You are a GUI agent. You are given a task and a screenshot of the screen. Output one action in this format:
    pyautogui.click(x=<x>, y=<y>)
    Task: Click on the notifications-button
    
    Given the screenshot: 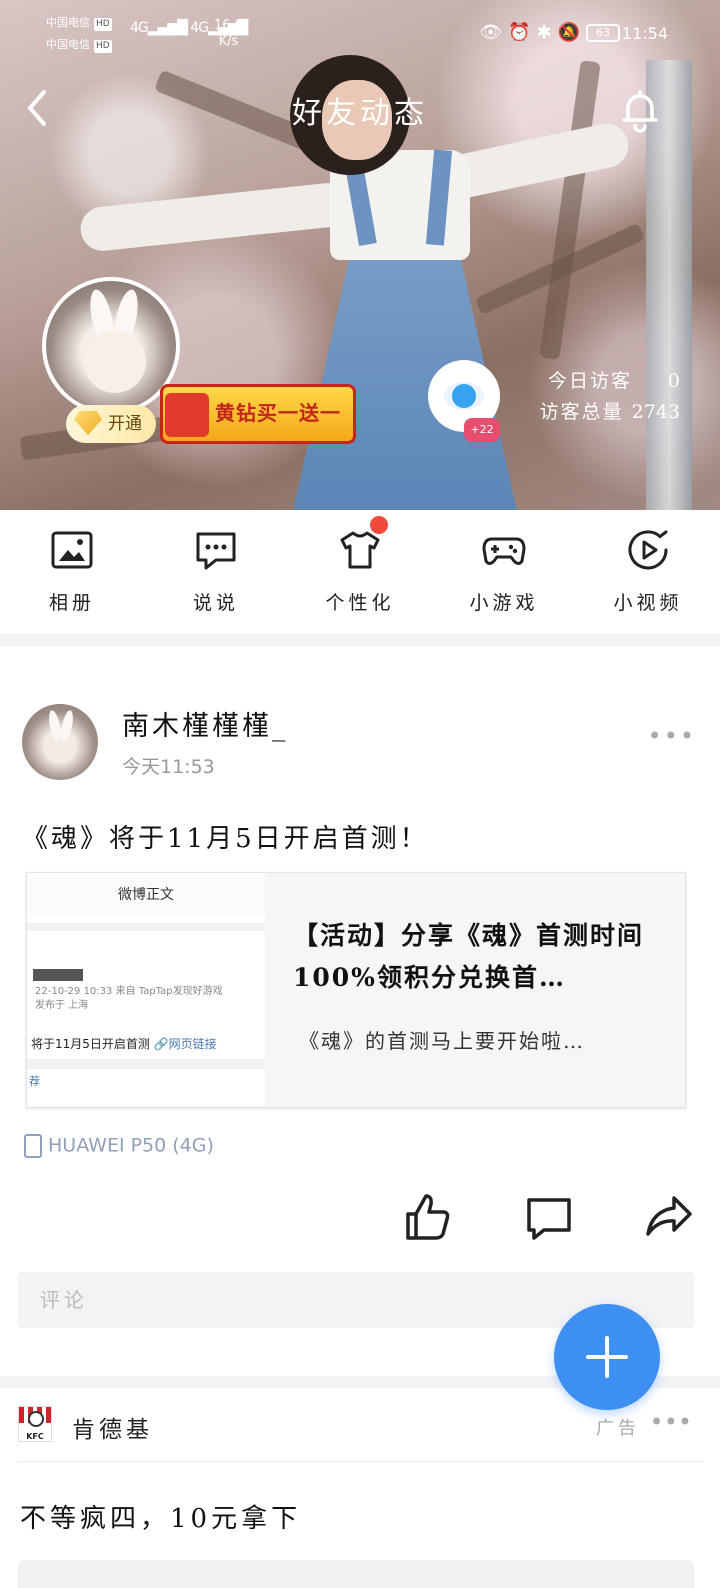 What is the action you would take?
    pyautogui.click(x=640, y=110)
    